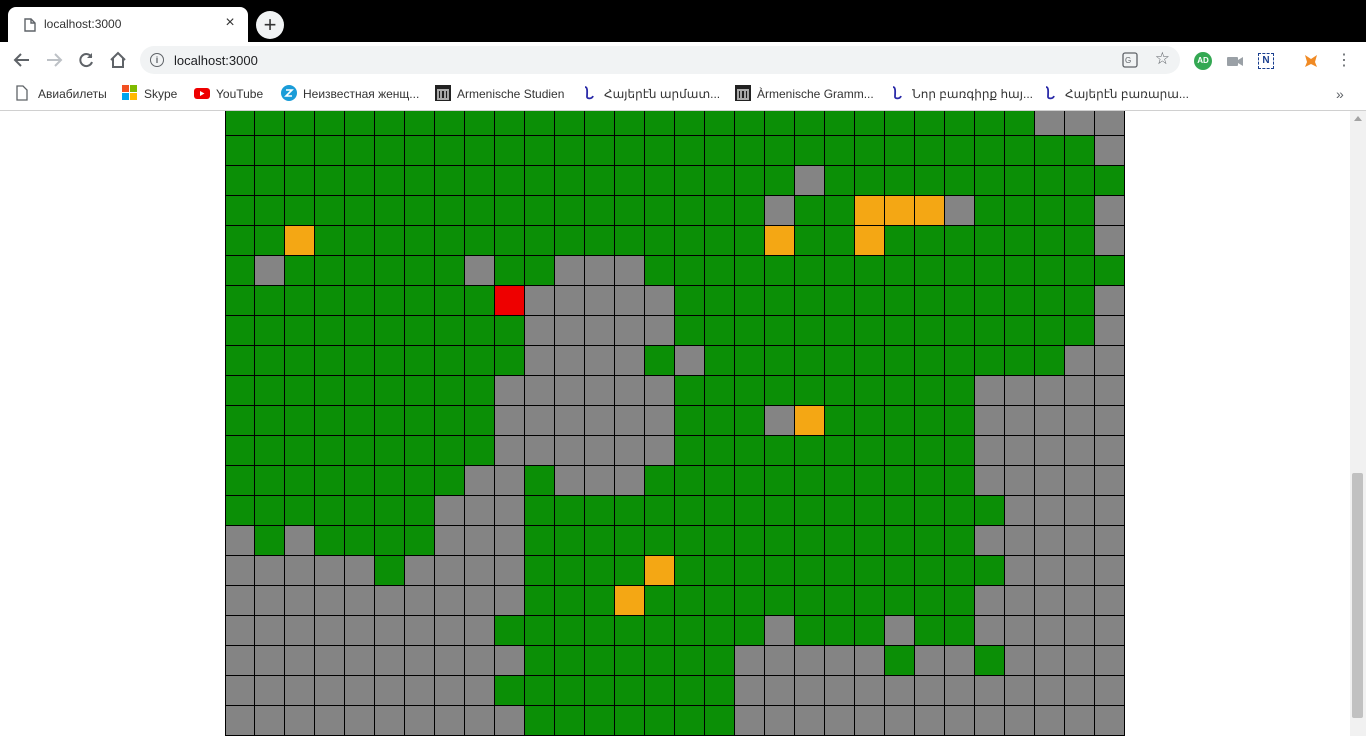 This screenshot has height=736, width=1366. I want to click on n-extension-icon: N, so click(1266, 61).